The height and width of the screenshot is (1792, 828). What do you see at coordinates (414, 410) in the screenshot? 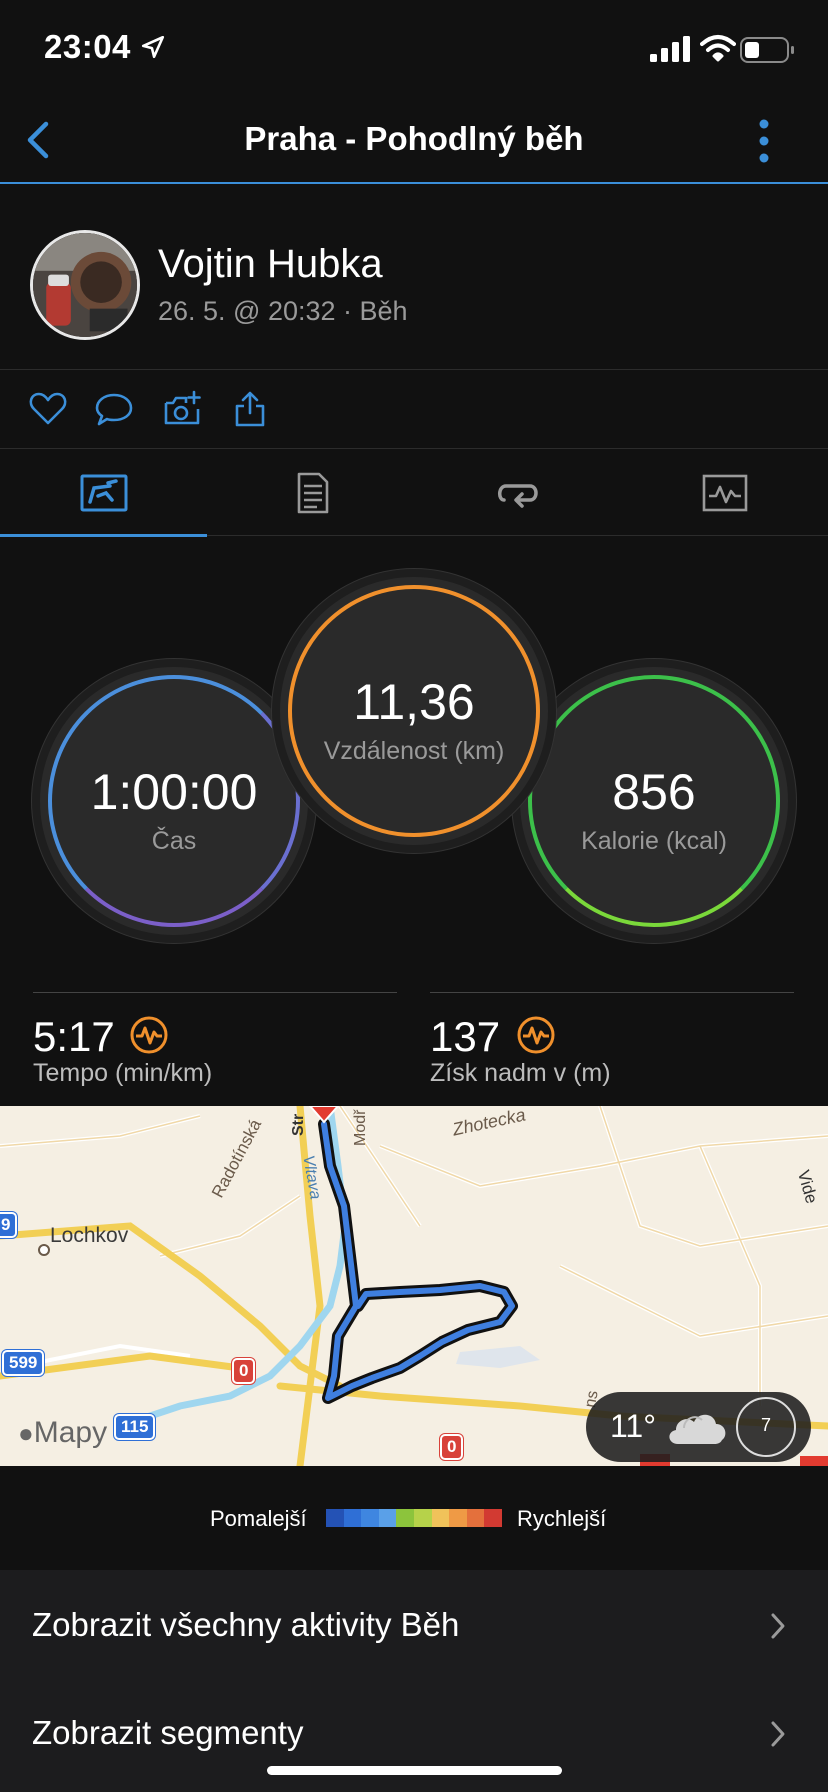
I see `action-row` at bounding box center [414, 410].